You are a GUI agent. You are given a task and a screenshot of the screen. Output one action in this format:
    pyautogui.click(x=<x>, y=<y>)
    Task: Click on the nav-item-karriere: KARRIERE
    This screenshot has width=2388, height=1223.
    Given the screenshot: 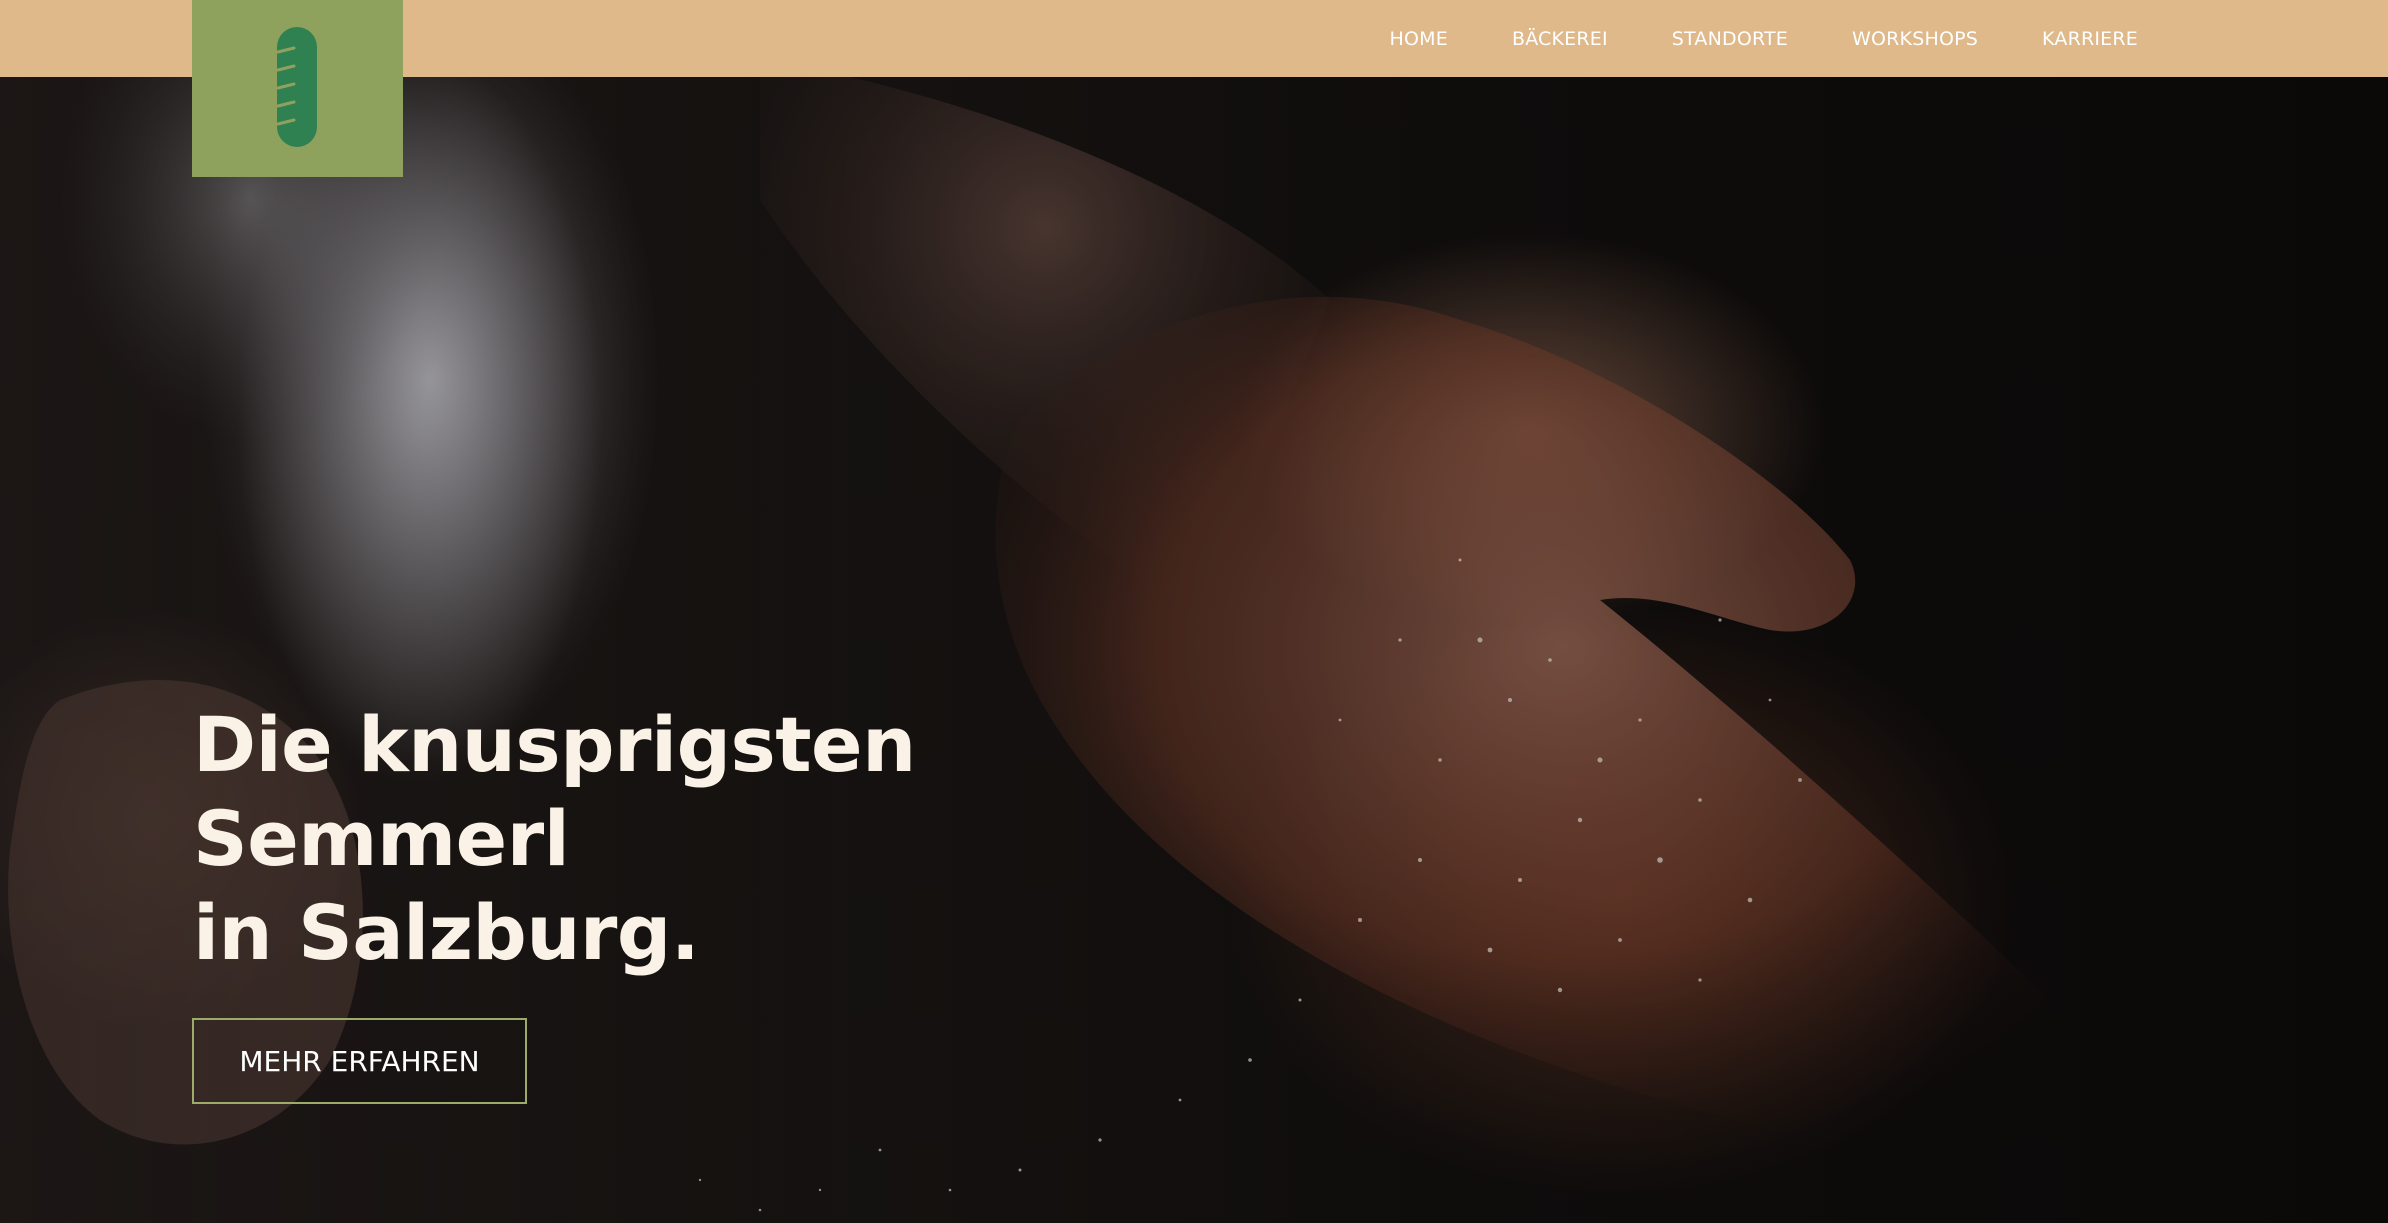 What is the action you would take?
    pyautogui.click(x=2090, y=39)
    